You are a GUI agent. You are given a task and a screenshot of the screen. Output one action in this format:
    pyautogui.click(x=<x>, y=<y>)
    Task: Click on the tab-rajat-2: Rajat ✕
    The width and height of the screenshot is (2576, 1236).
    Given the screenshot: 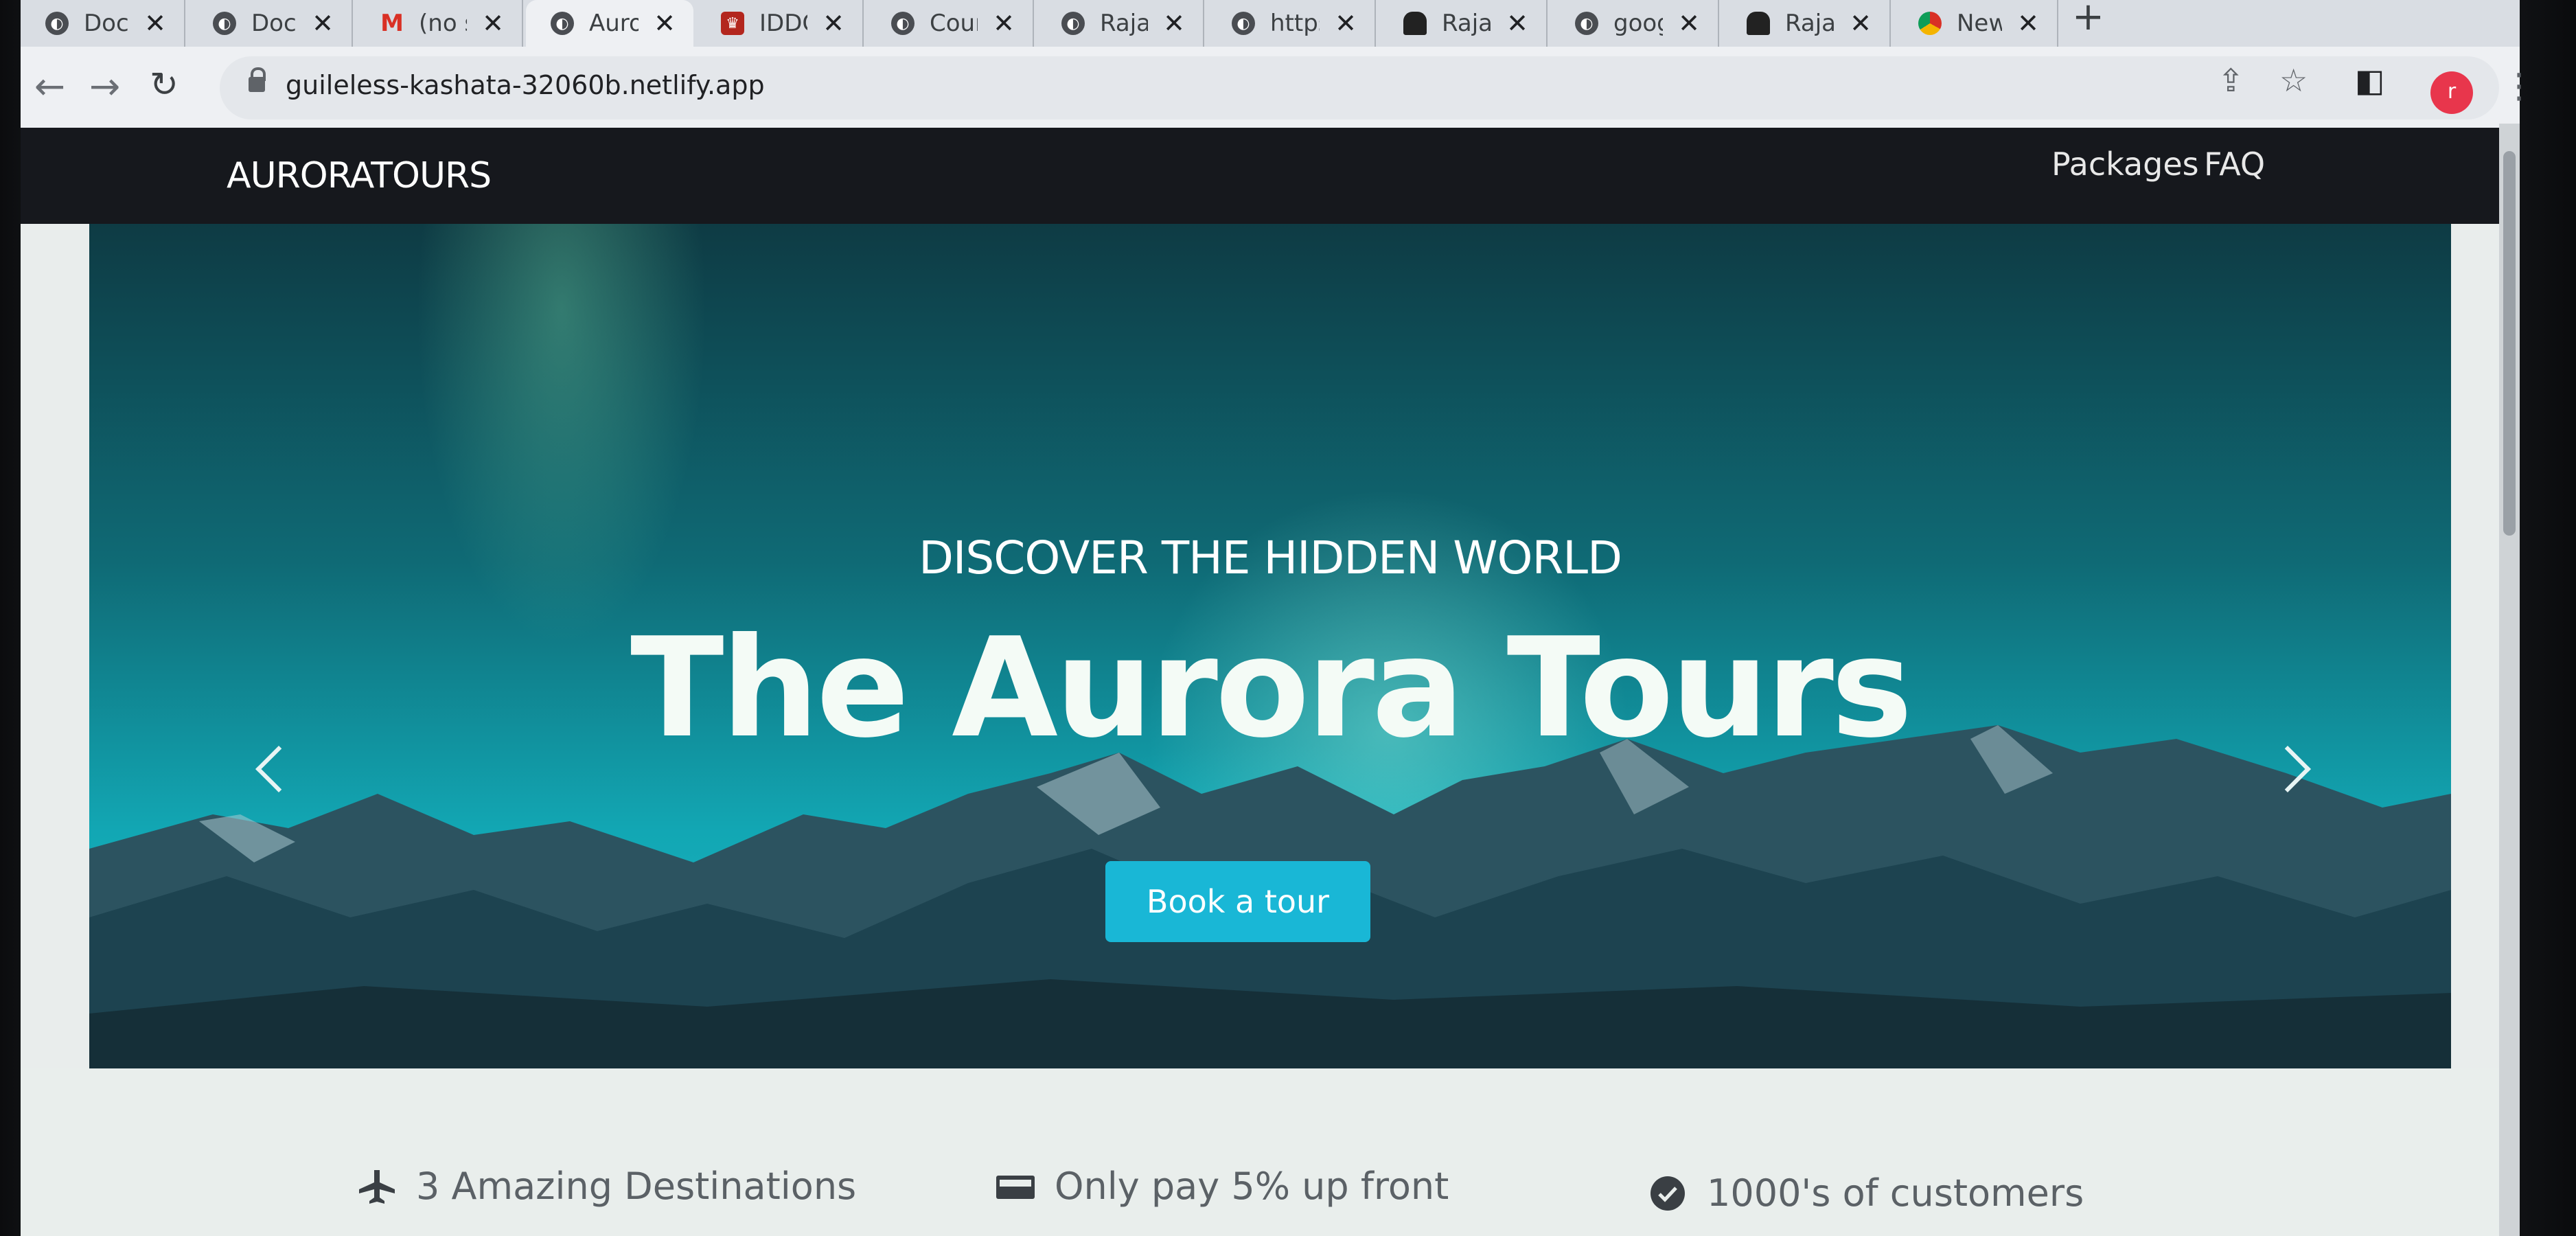 What is the action you would take?
    pyautogui.click(x=1463, y=23)
    